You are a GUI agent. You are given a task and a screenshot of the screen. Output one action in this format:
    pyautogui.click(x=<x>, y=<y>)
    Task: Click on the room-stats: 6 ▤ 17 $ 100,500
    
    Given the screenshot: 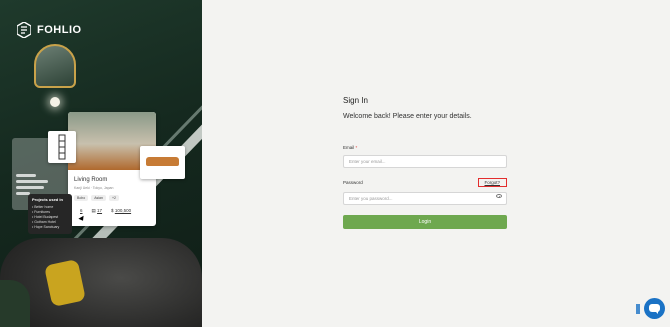 What is the action you would take?
    pyautogui.click(x=118, y=211)
    